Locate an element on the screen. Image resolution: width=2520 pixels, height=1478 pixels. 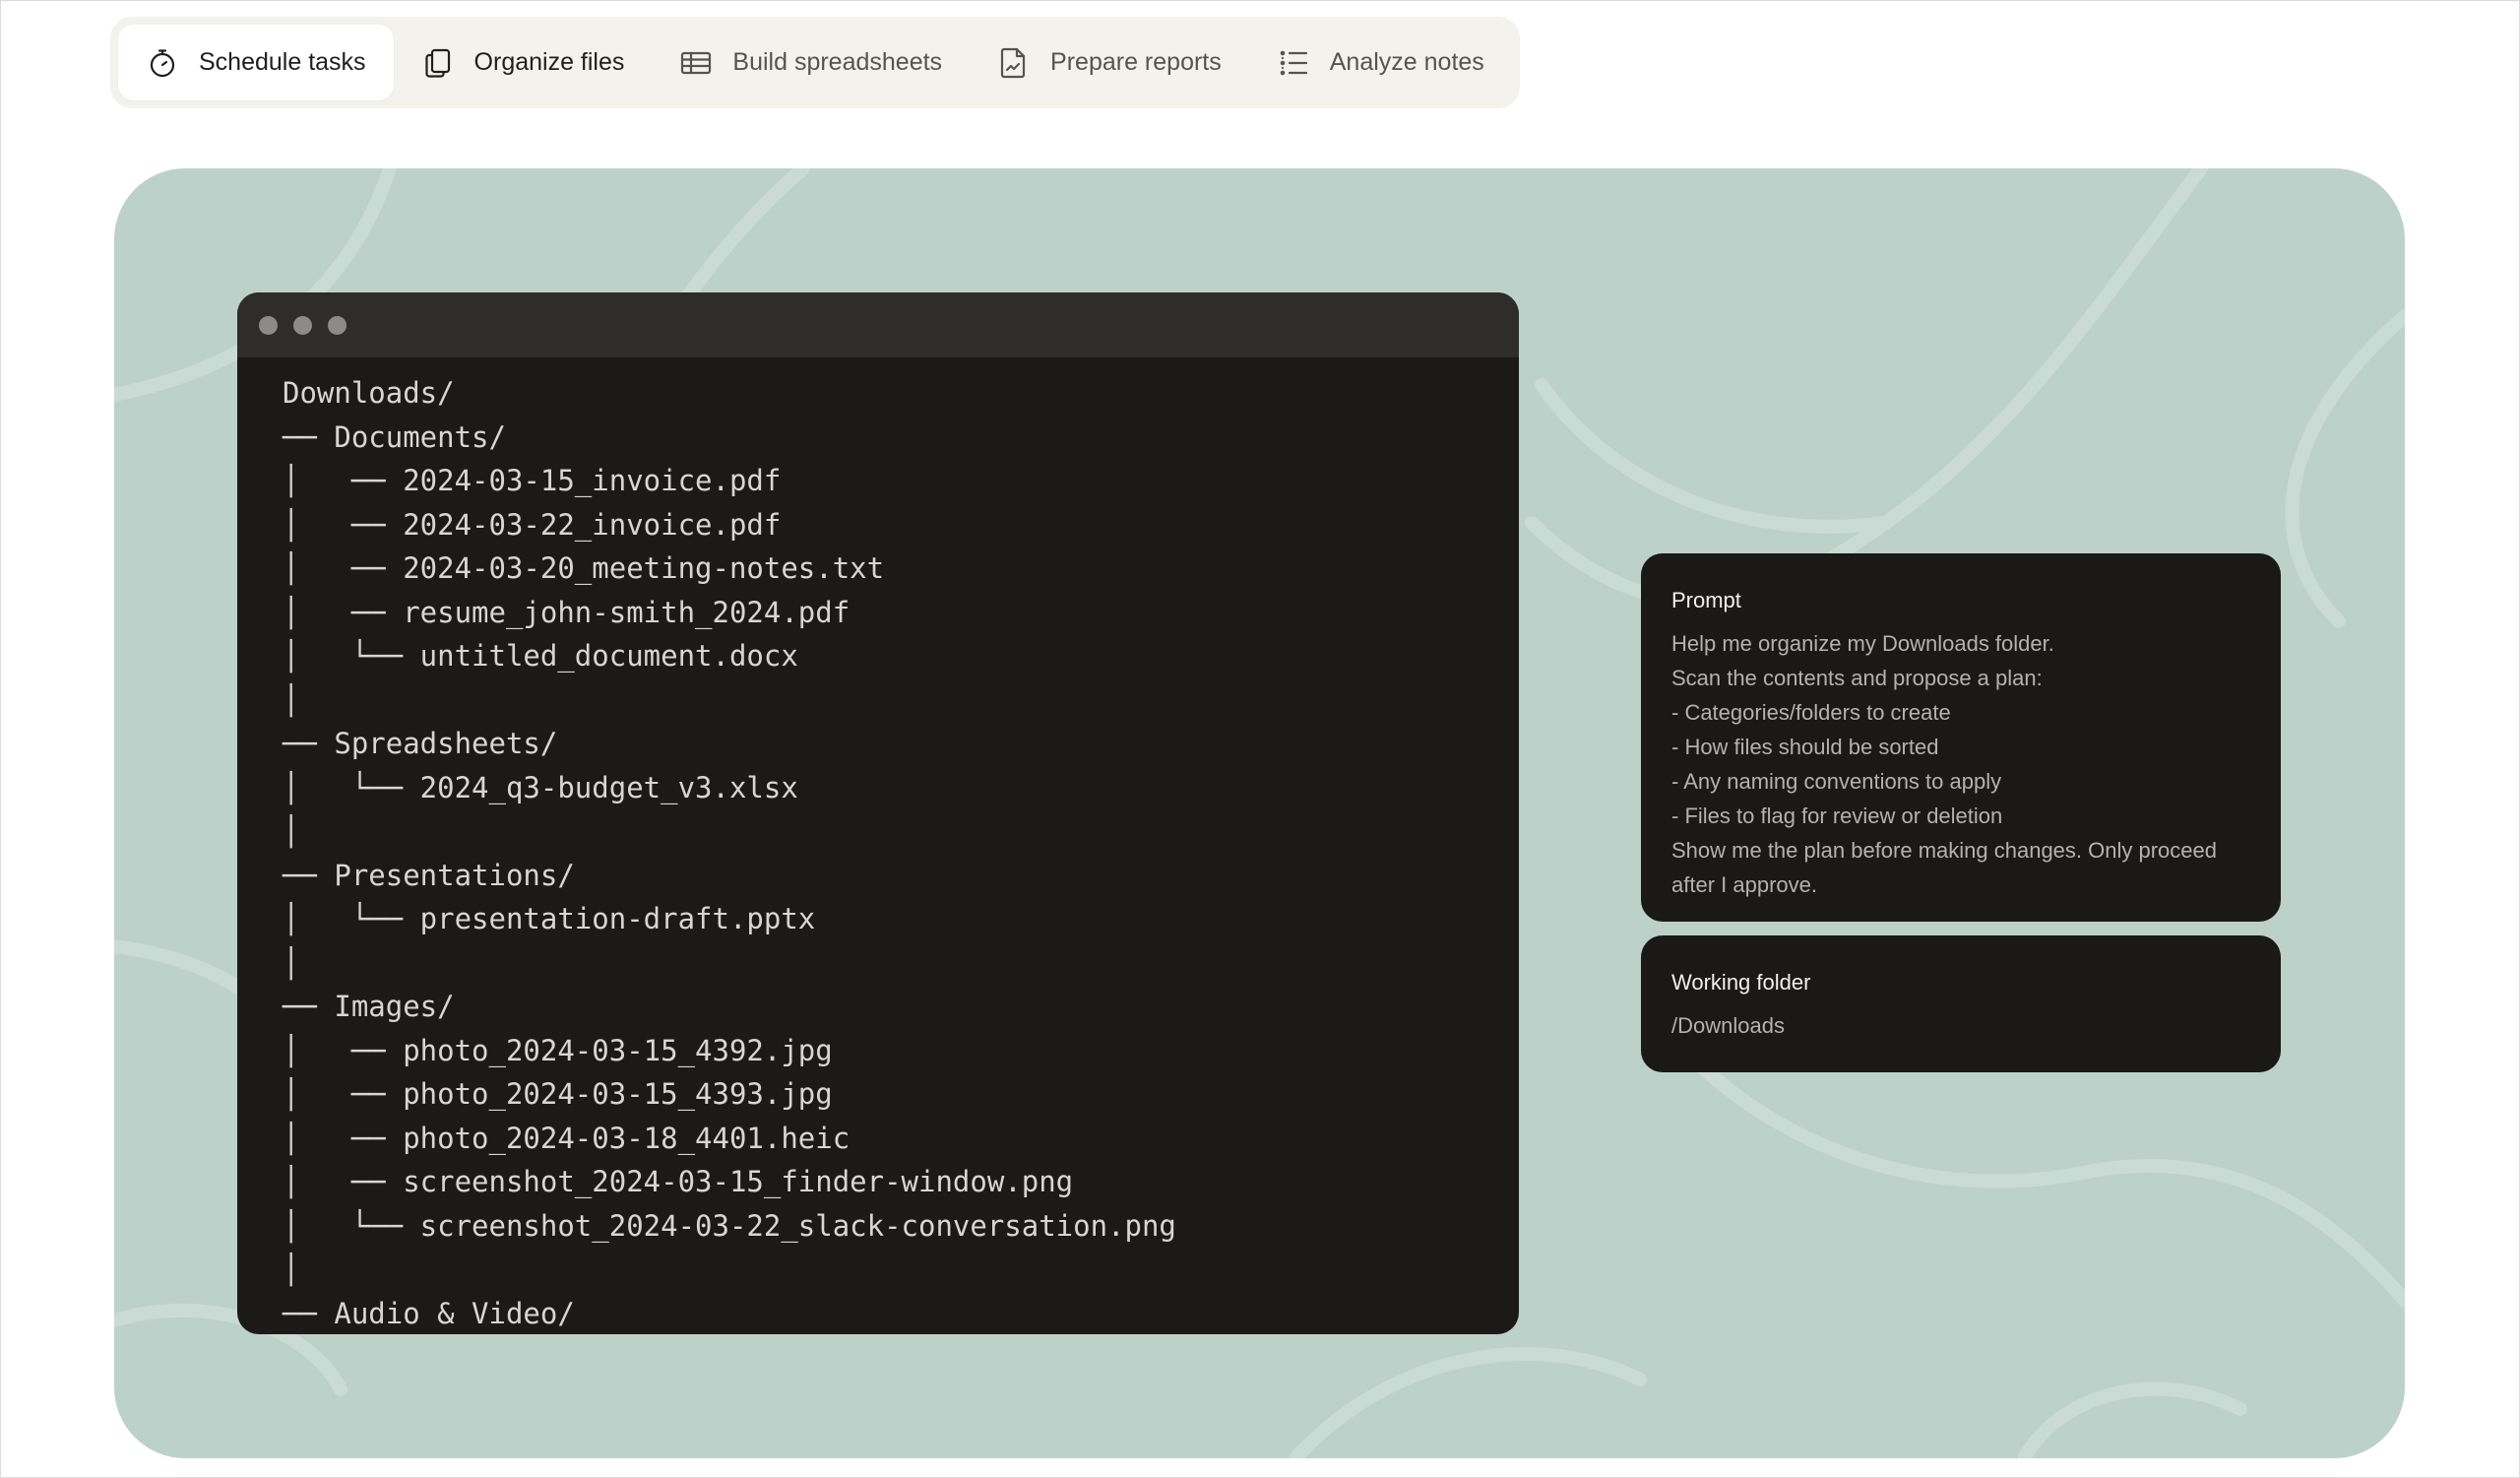
prompt-line: - Categories/folders to create is located at coordinates (1811, 712).